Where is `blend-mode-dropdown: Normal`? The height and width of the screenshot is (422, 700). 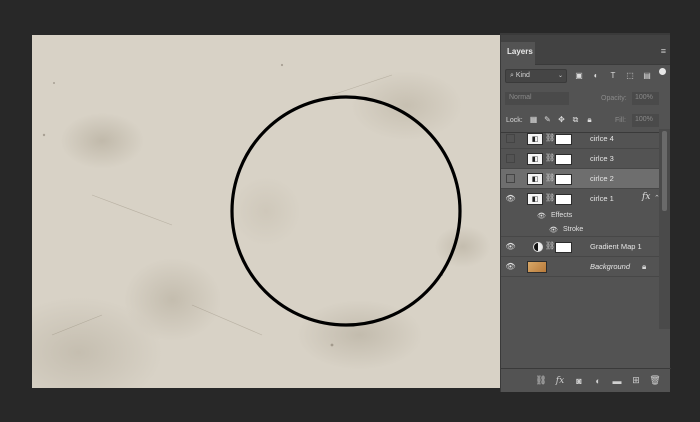 blend-mode-dropdown: Normal is located at coordinates (537, 98).